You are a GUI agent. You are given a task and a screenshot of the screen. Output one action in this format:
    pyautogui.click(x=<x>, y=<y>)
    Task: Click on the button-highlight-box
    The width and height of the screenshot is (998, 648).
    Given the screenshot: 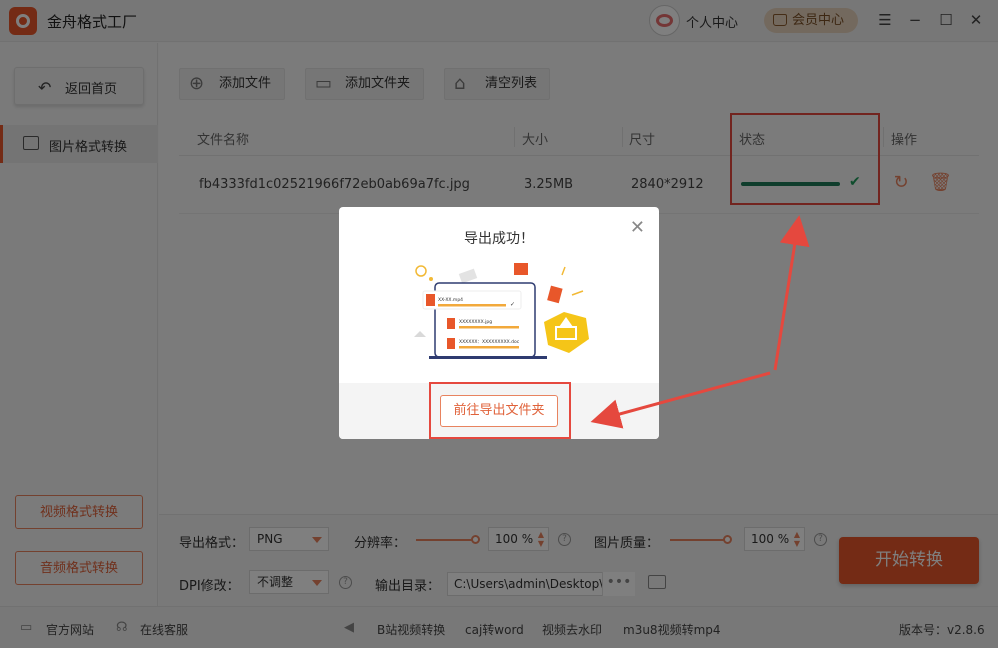 What is the action you would take?
    pyautogui.click(x=500, y=410)
    